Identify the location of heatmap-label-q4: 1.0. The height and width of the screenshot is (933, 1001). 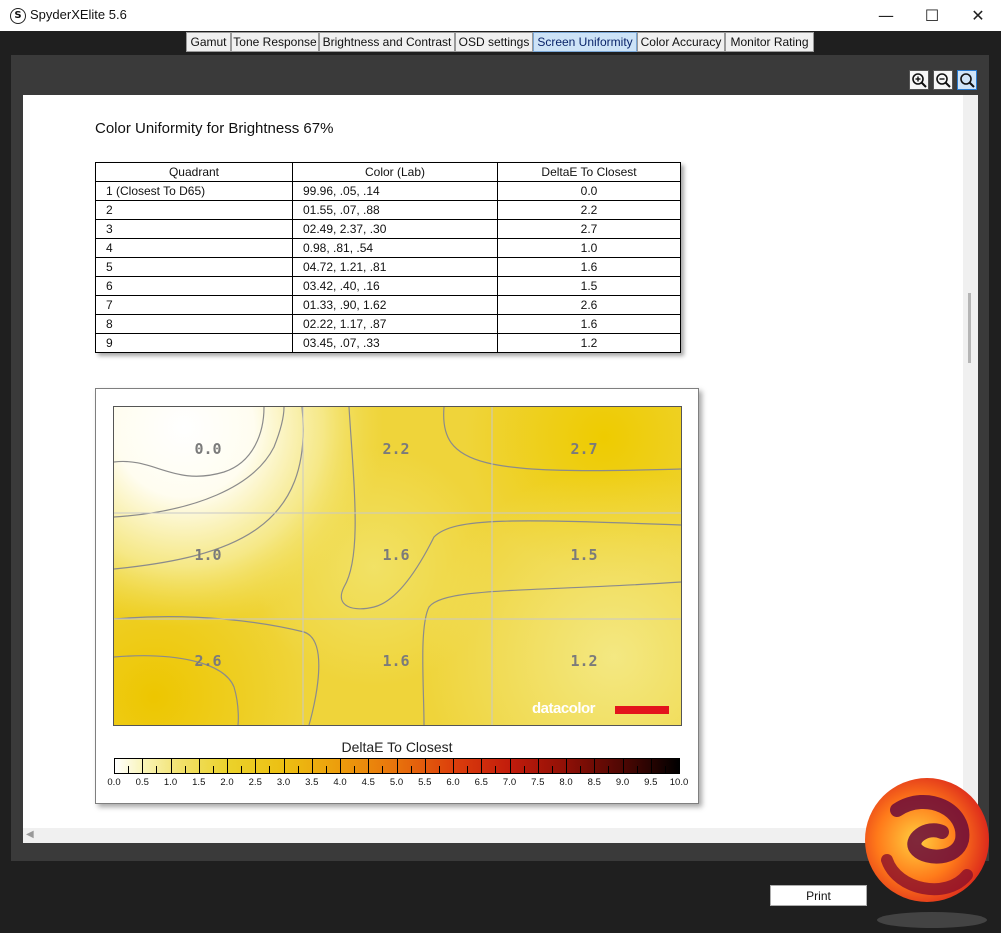
(208, 555).